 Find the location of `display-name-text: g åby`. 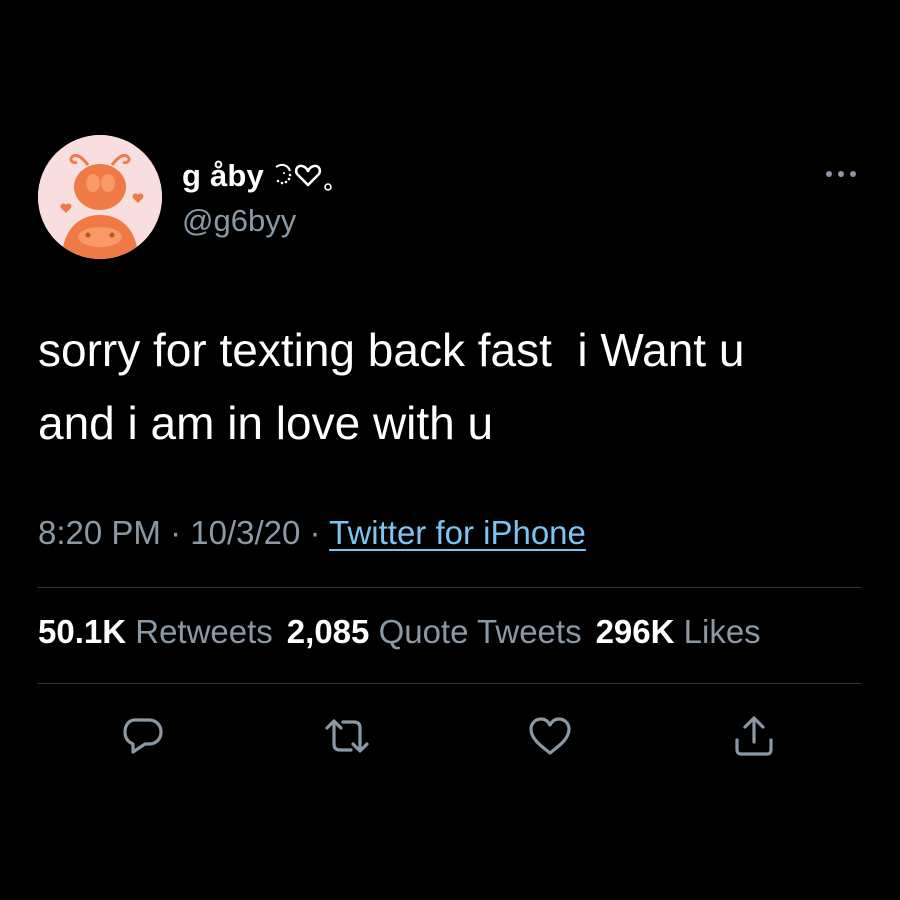

display-name-text: g åby is located at coordinates (223, 175).